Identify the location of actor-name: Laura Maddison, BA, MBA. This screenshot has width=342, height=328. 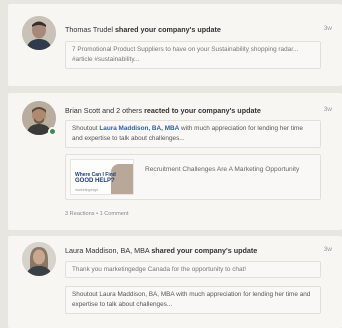
(107, 250).